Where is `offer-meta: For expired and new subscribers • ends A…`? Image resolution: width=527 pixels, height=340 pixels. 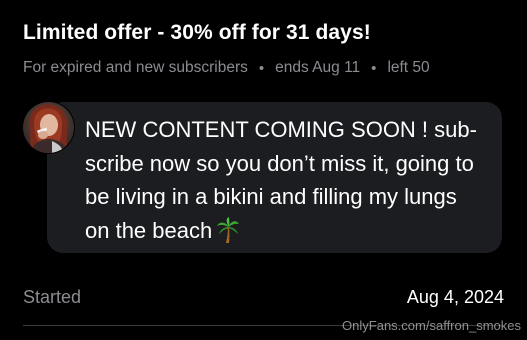 offer-meta: For expired and new subscribers • ends A… is located at coordinates (226, 68).